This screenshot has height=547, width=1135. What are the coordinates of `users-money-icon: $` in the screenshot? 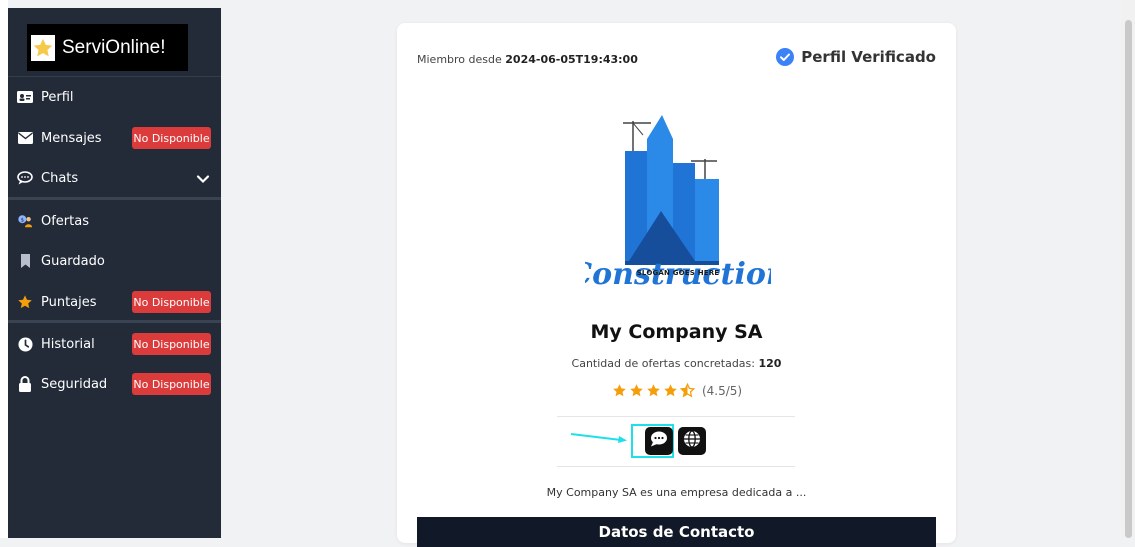 It's located at (25, 221).